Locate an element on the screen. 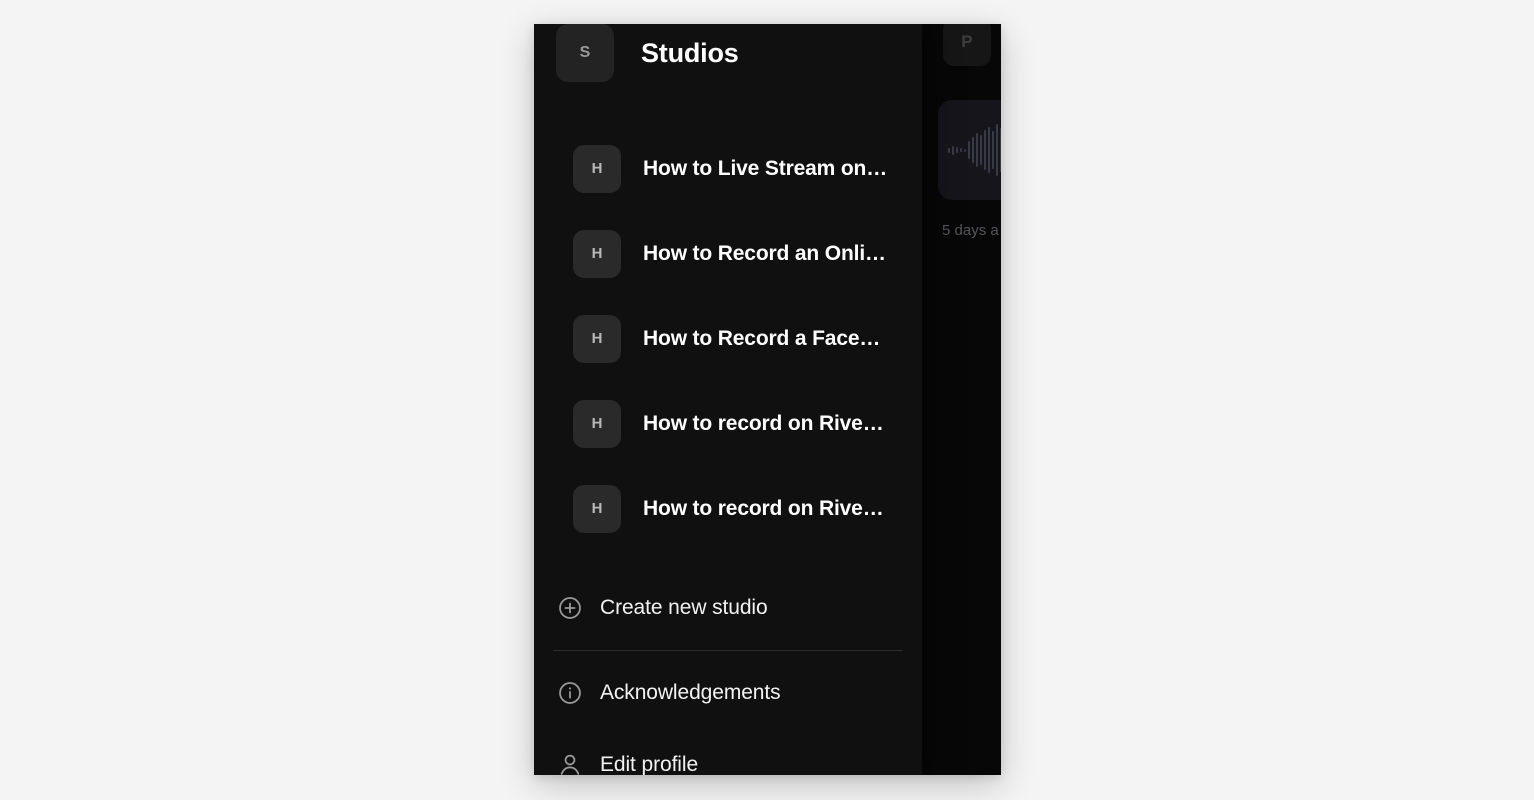 The image size is (1534, 800). edit-profile-button: Edit profile is located at coordinates (728, 752).